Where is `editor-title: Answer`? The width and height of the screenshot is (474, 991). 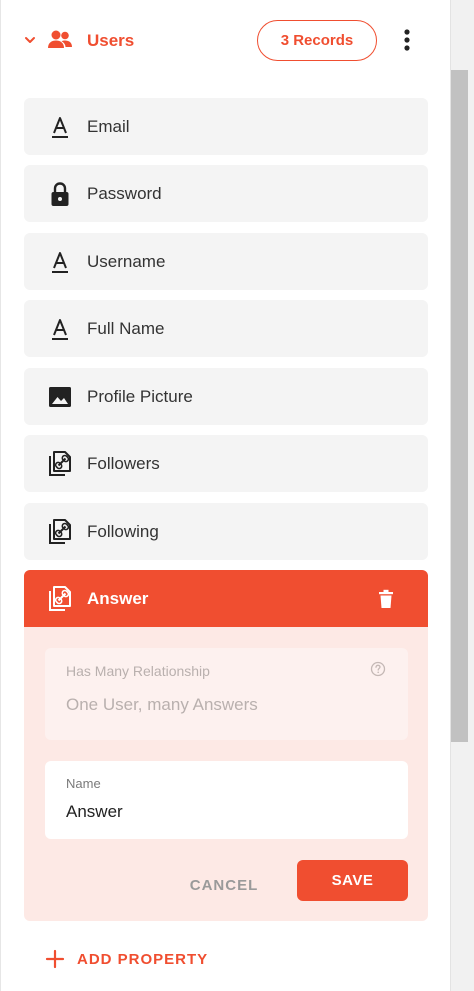 editor-title: Answer is located at coordinates (118, 598).